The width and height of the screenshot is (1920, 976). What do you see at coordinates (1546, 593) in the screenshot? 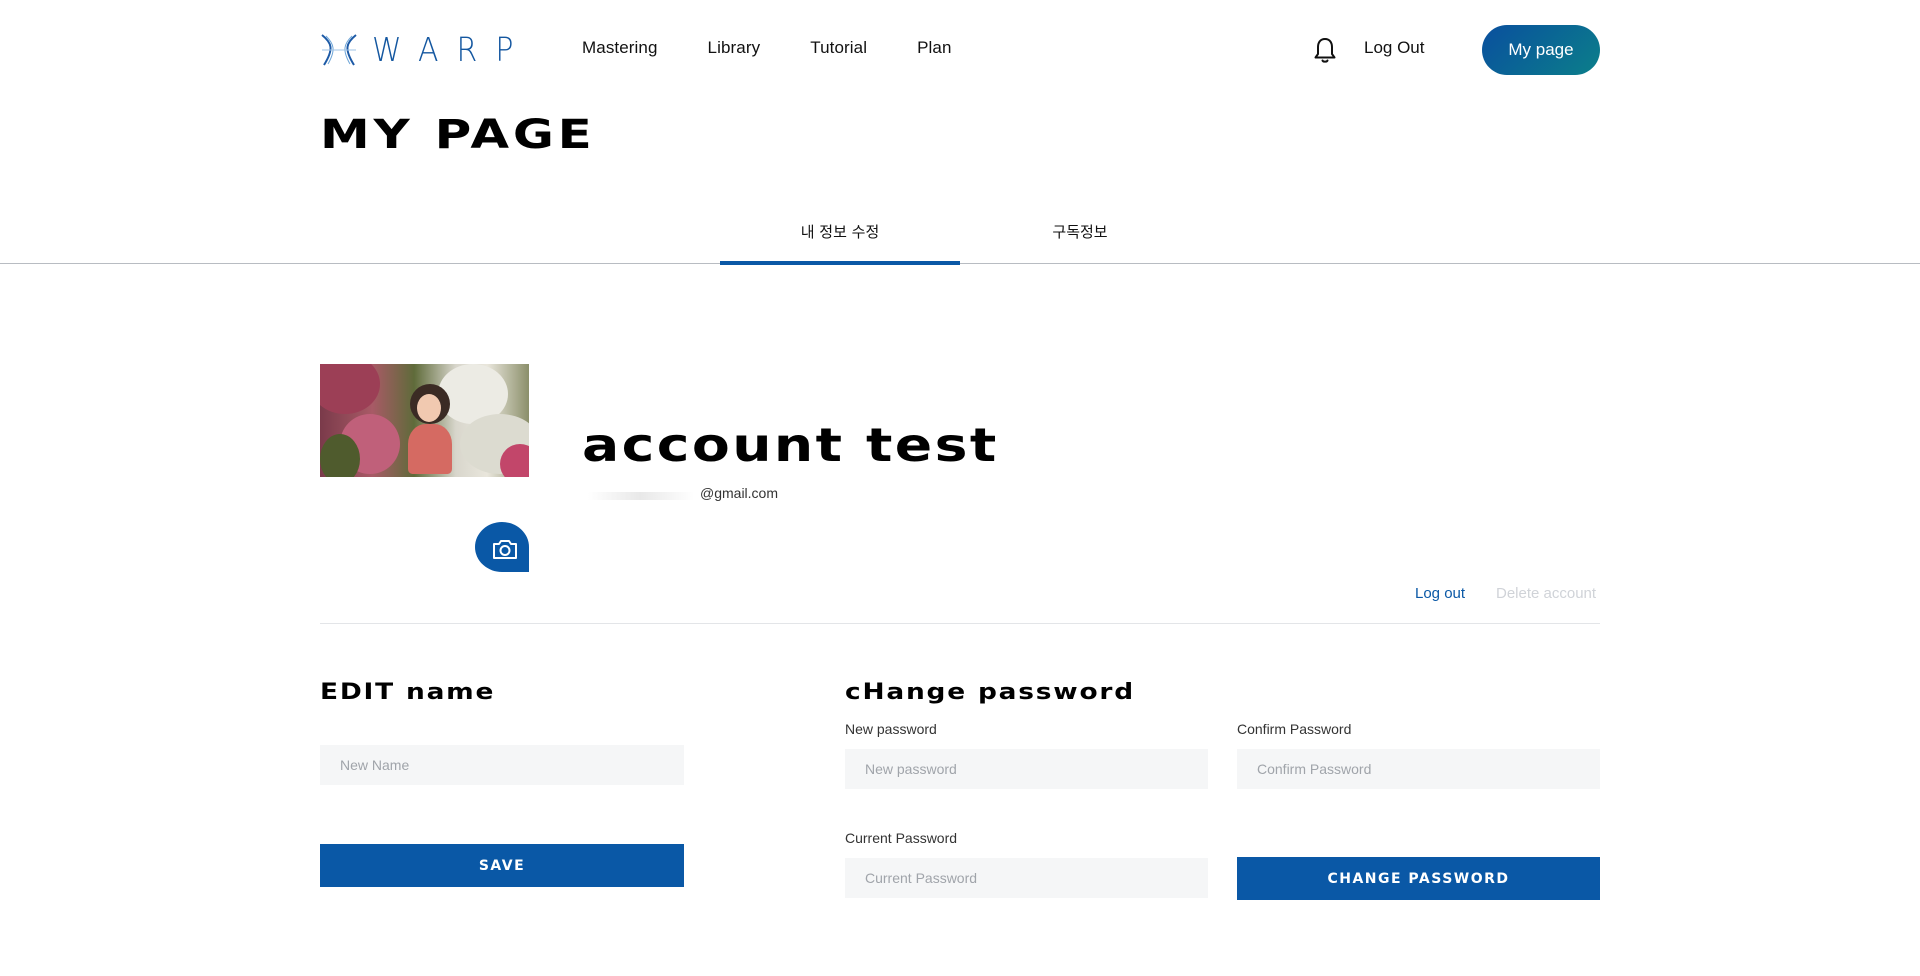
I see `delete-account-link: Delete account` at bounding box center [1546, 593].